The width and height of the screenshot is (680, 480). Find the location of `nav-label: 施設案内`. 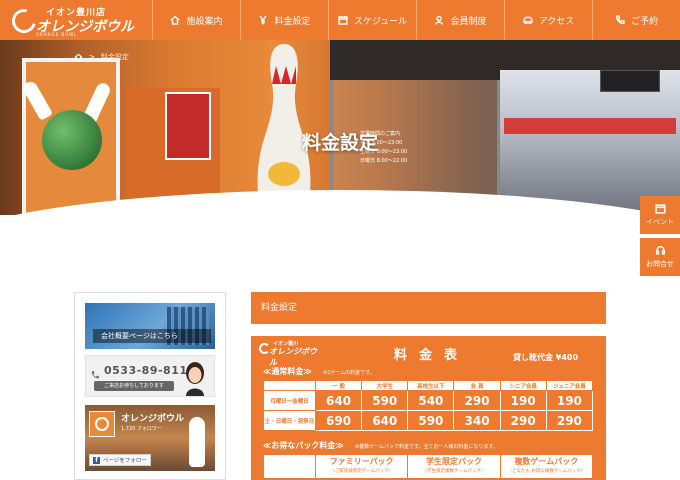

nav-label: 施設案内 is located at coordinates (204, 21).